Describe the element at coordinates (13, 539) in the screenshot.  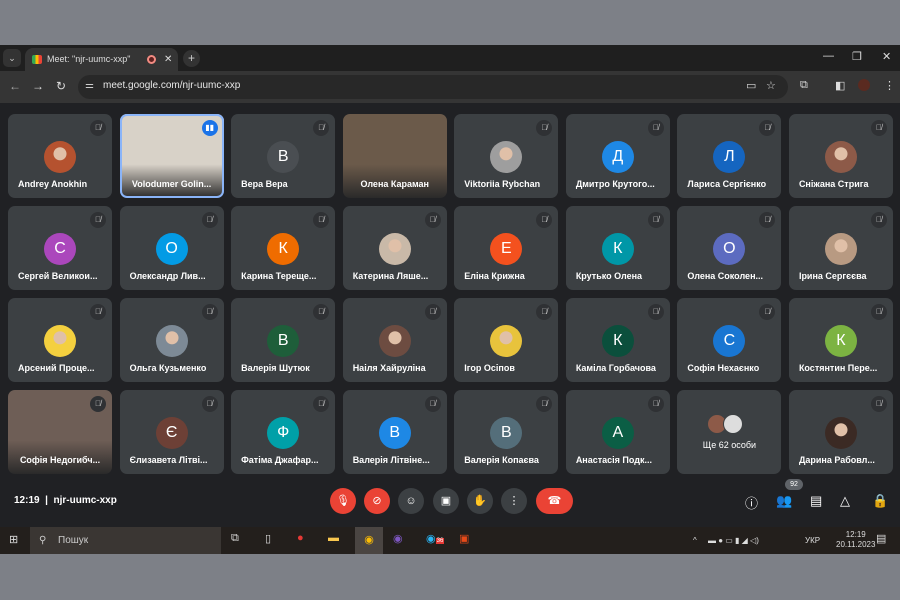
I see `start-icon: ⊞` at that location.